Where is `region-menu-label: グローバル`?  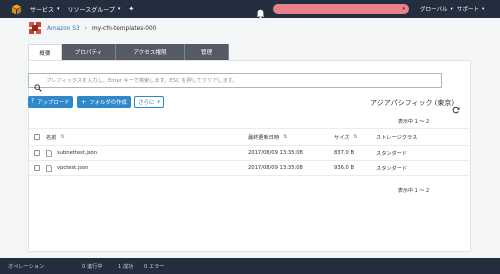
region-menu-label: グローバル is located at coordinates (434, 10).